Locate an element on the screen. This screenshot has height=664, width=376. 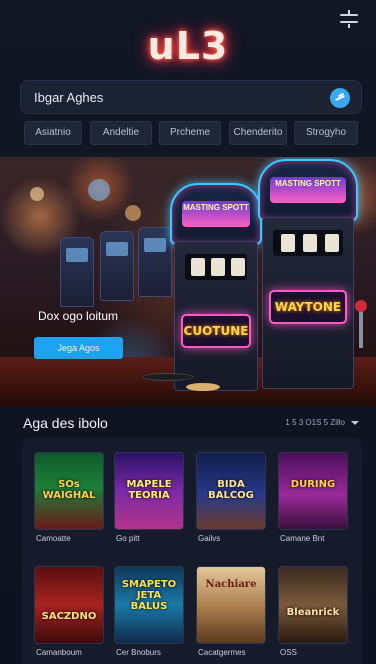
game-card: Nachiare Cacatgermes is located at coordinates (231, 615).